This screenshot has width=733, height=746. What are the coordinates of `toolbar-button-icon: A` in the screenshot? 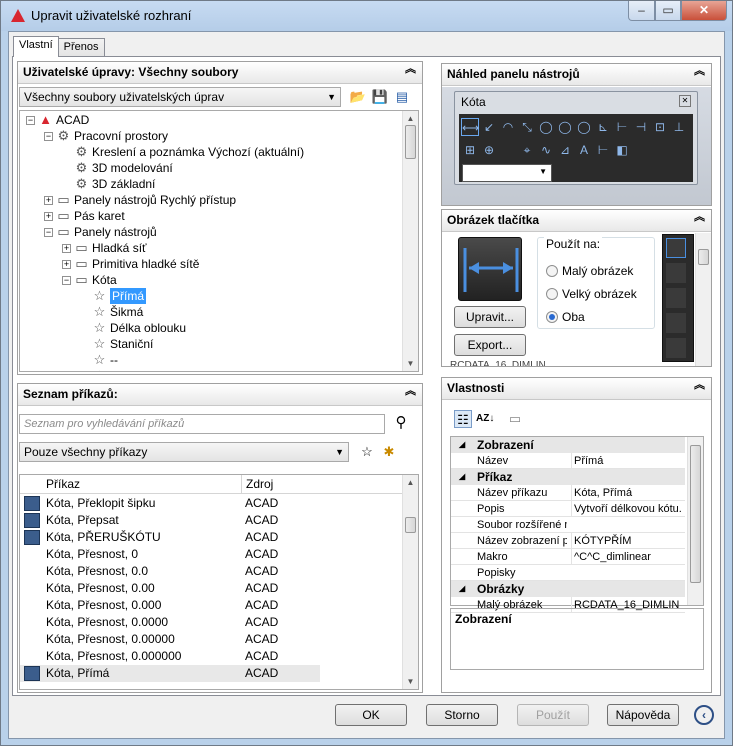 It's located at (584, 150).